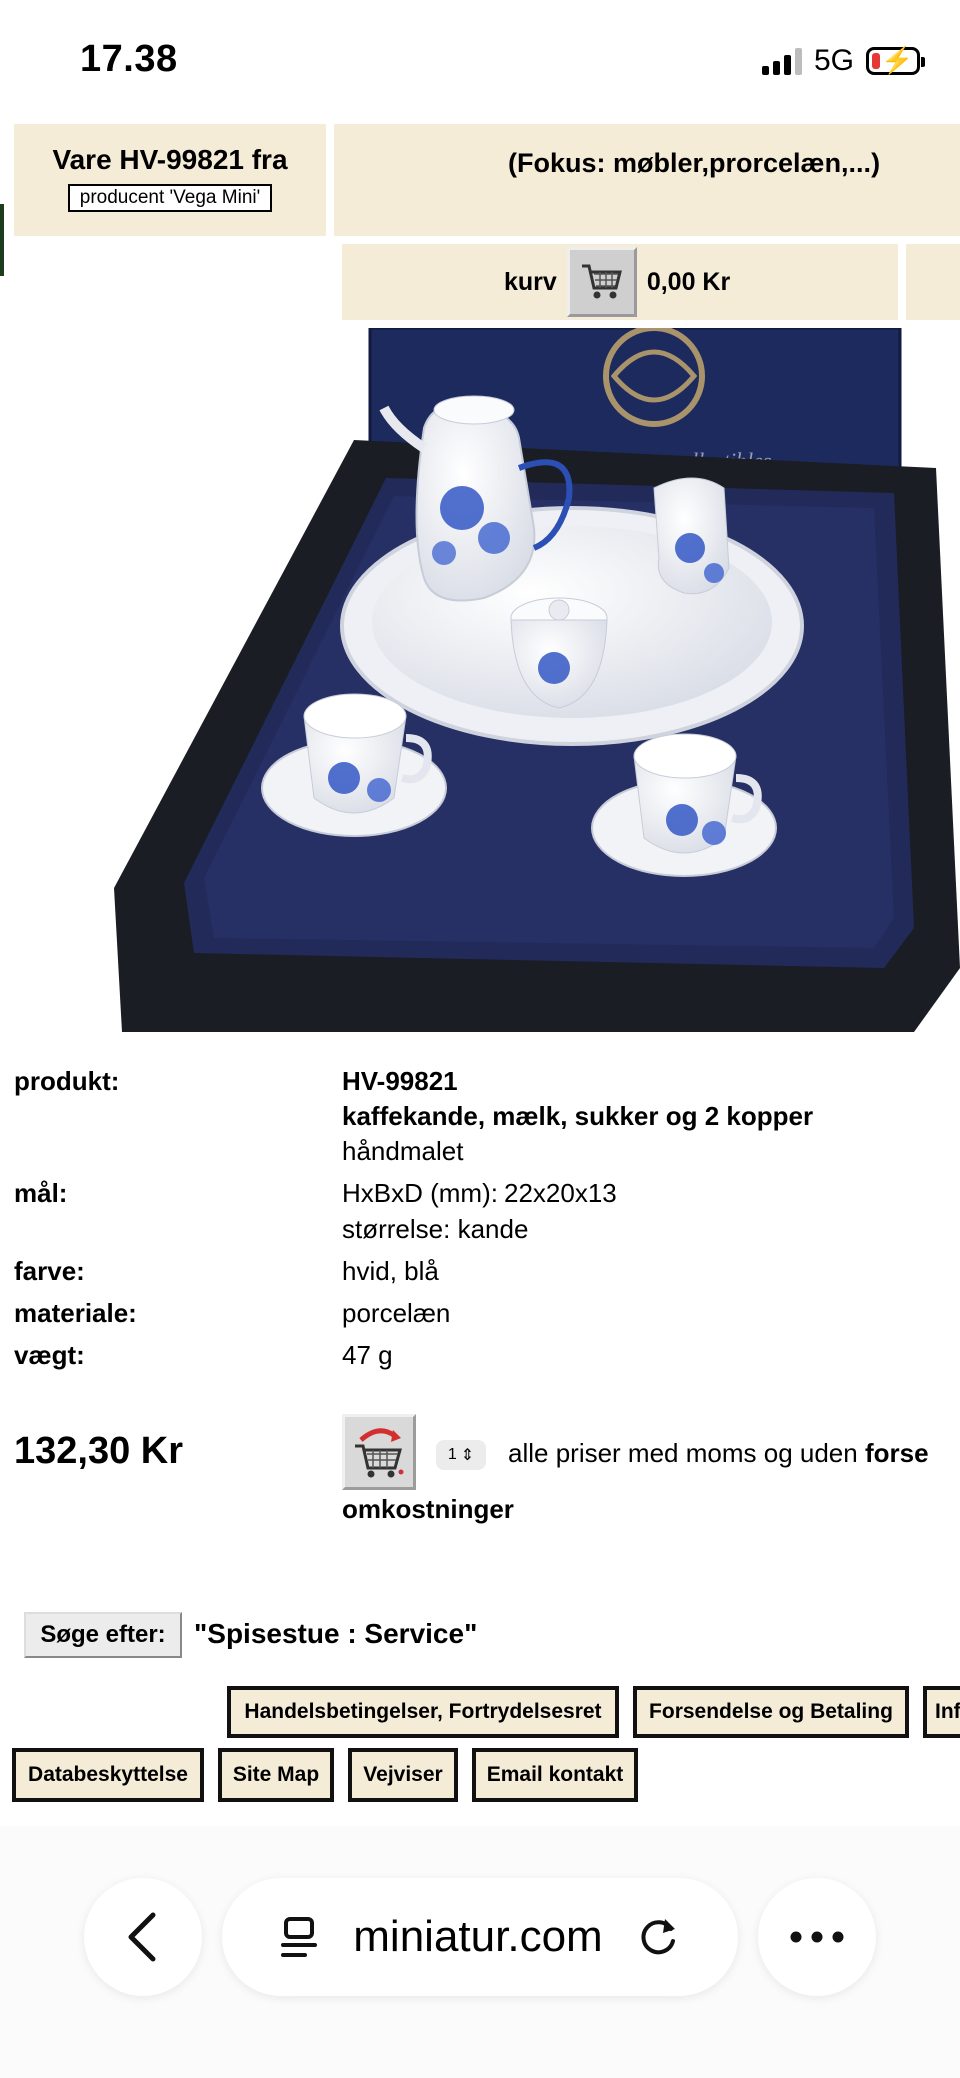 Image resolution: width=960 pixels, height=2078 pixels. Describe the element at coordinates (647, 180) in the screenshot. I see `focus-header: (Fokus: møbler,prorcelæn,...)` at that location.